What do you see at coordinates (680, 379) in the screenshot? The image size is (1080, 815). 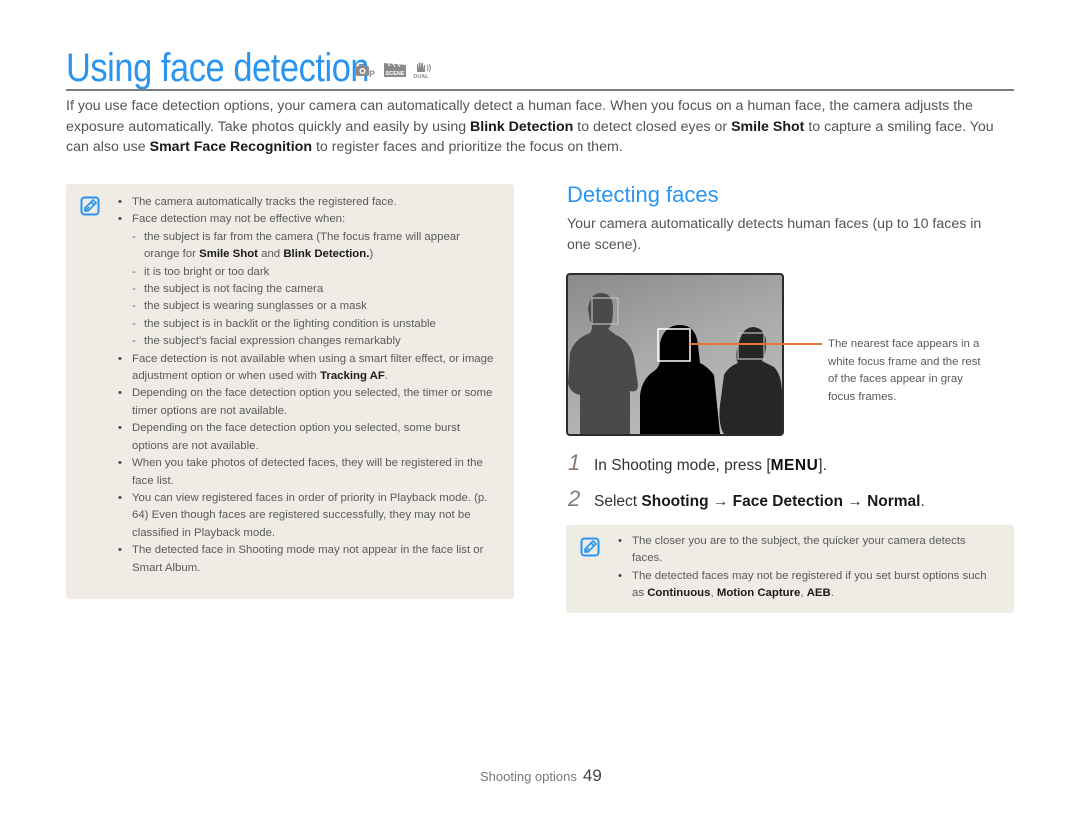 I see `person-silhouette-center` at bounding box center [680, 379].